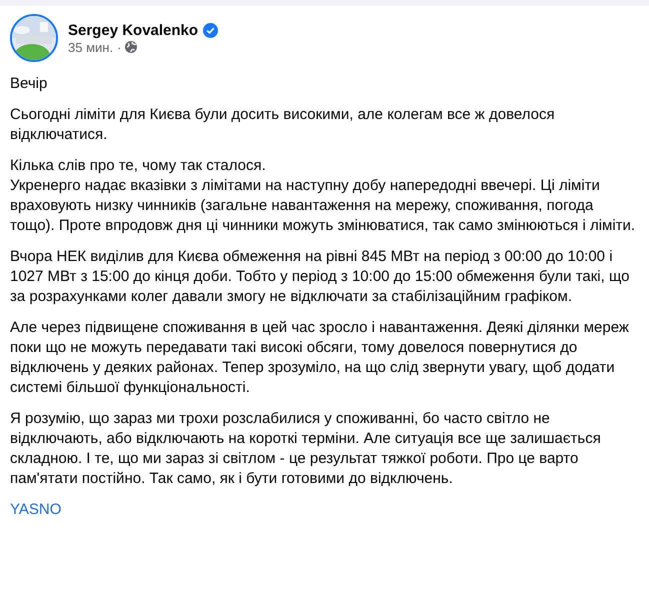  Describe the element at coordinates (320, 277) in the screenshot. I see `post-paragraph: Вчора НЕК виділив для Києва обмеження на рівні 845 МВт на період з 00:00 до 10:00 і 1027 МВт з 15:00 до кінця доби. Тобто у період з 10:00 до 15:00 обмеження були такі, що за розрахунками колег давали змогу не відключати за стабілізаційним графіком.` at that location.